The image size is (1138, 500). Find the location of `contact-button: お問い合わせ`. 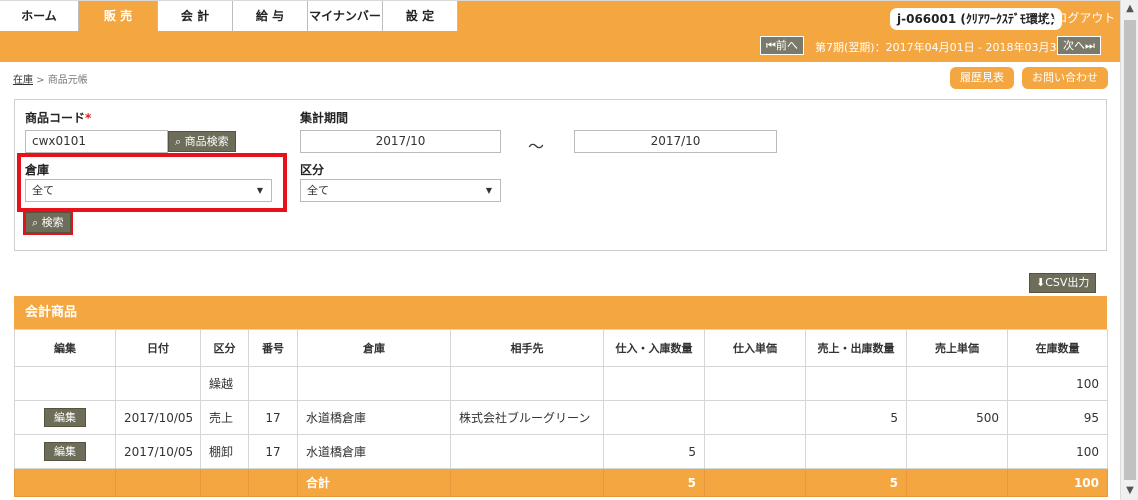

contact-button: お問い合わせ is located at coordinates (1065, 78).